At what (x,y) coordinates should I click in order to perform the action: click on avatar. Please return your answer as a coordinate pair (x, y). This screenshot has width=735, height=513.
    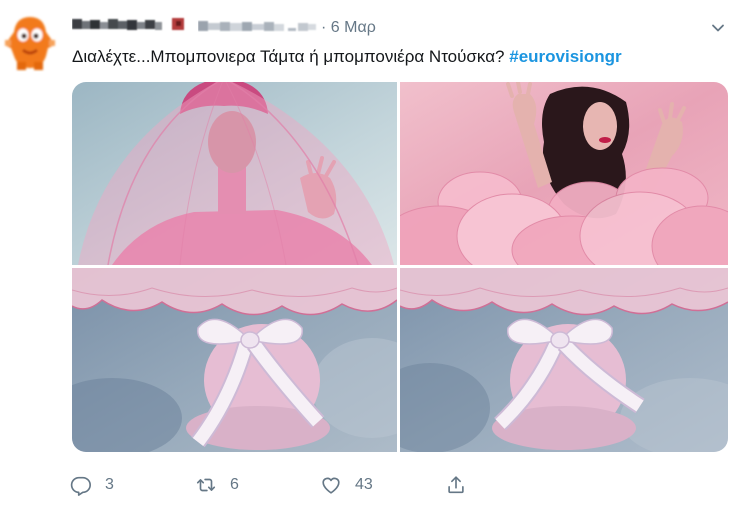
    Looking at the image, I should click on (30, 41).